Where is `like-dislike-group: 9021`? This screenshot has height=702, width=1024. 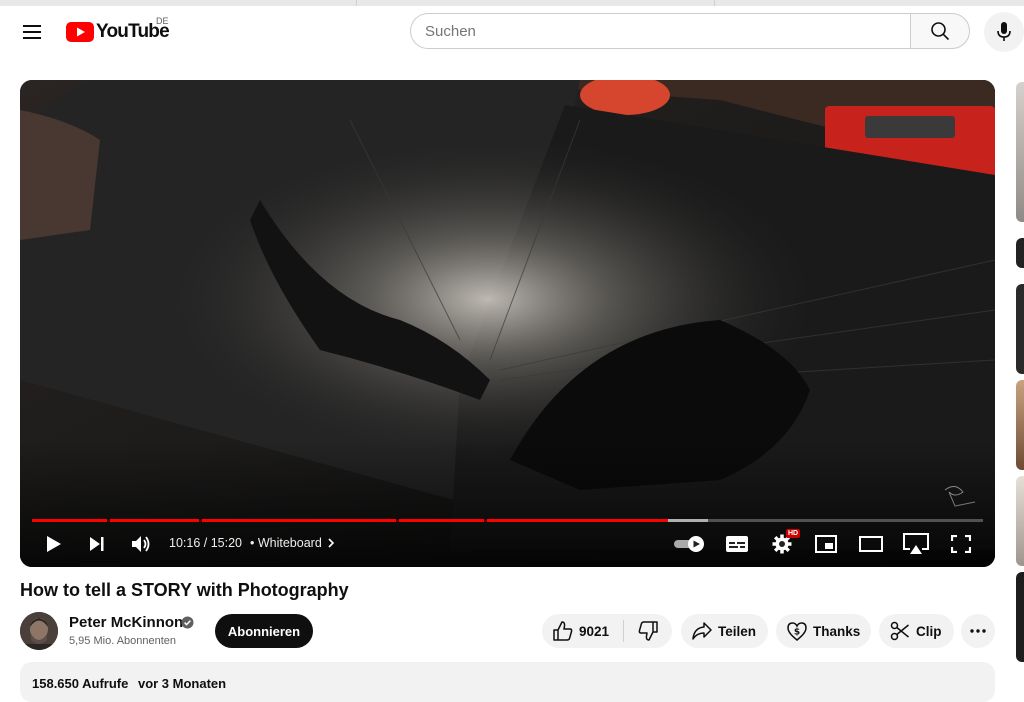
like-dislike-group: 9021 is located at coordinates (607, 631).